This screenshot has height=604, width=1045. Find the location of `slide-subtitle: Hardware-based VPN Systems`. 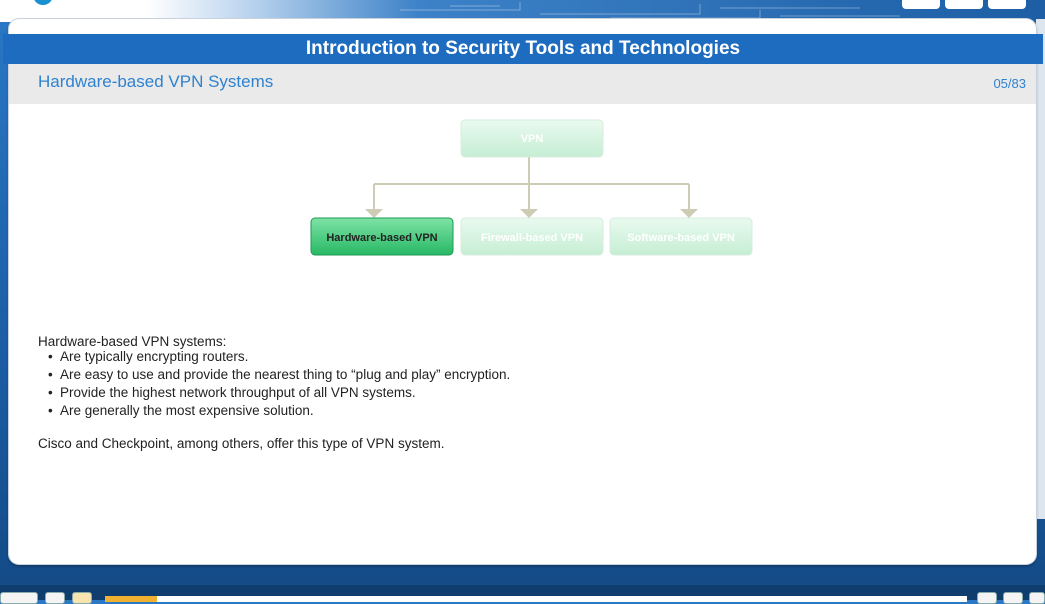

slide-subtitle: Hardware-based VPN Systems is located at coordinates (156, 81).